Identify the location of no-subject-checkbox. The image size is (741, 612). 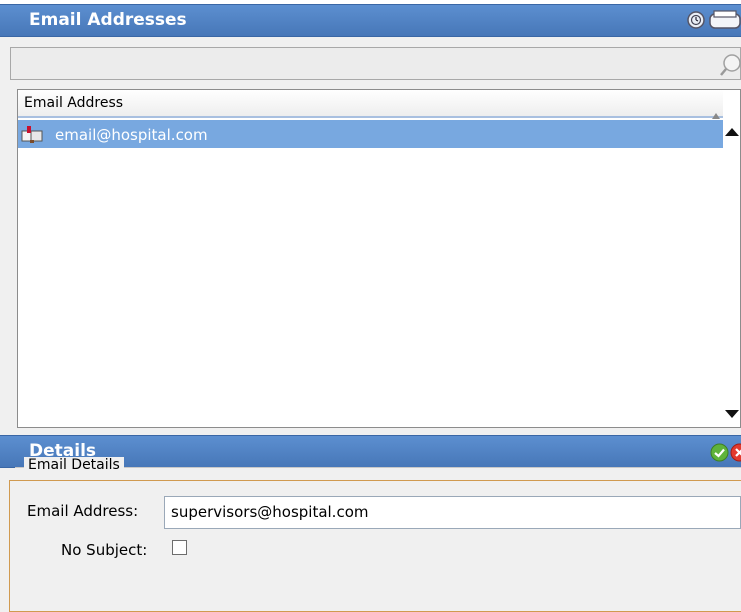
(179, 547).